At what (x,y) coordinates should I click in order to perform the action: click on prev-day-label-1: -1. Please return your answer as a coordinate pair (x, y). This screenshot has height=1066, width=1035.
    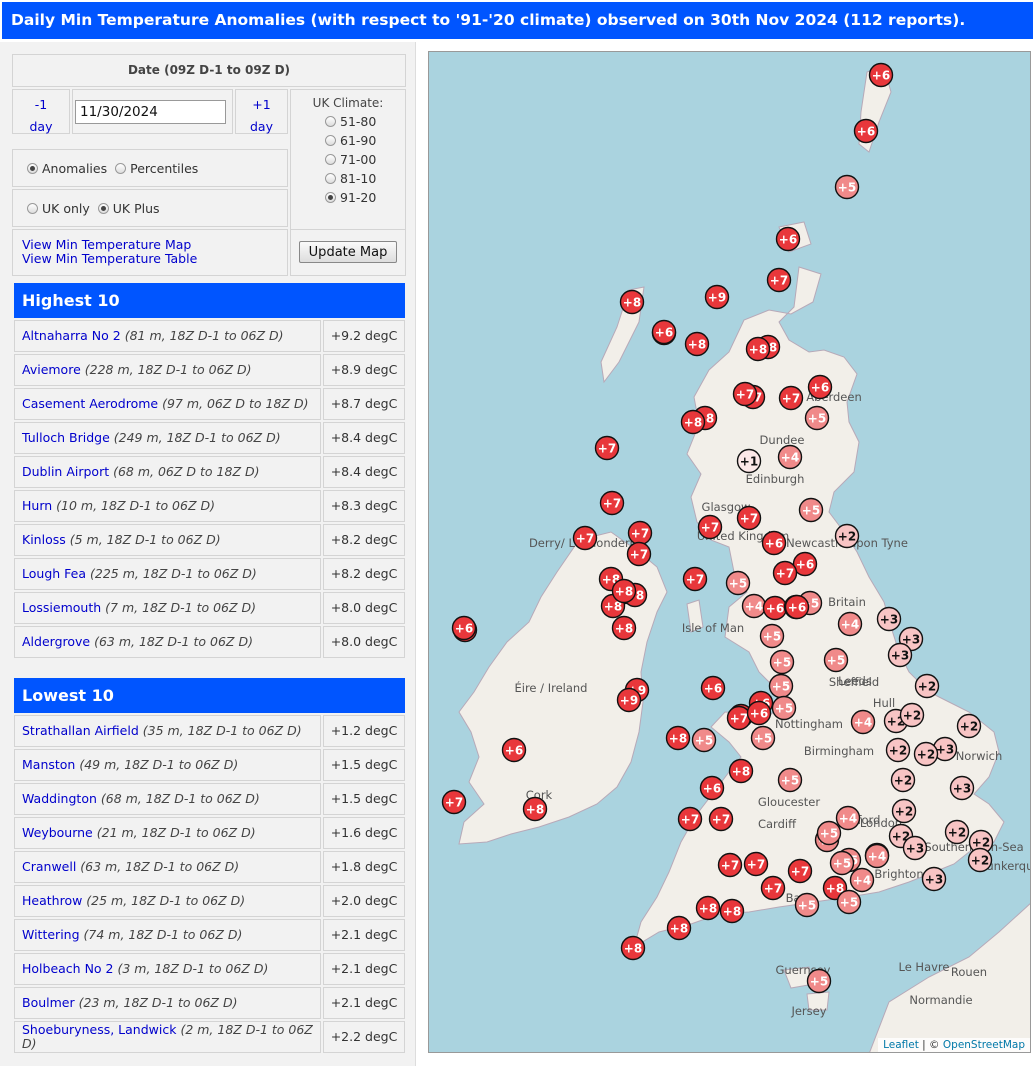
    Looking at the image, I should click on (41, 105).